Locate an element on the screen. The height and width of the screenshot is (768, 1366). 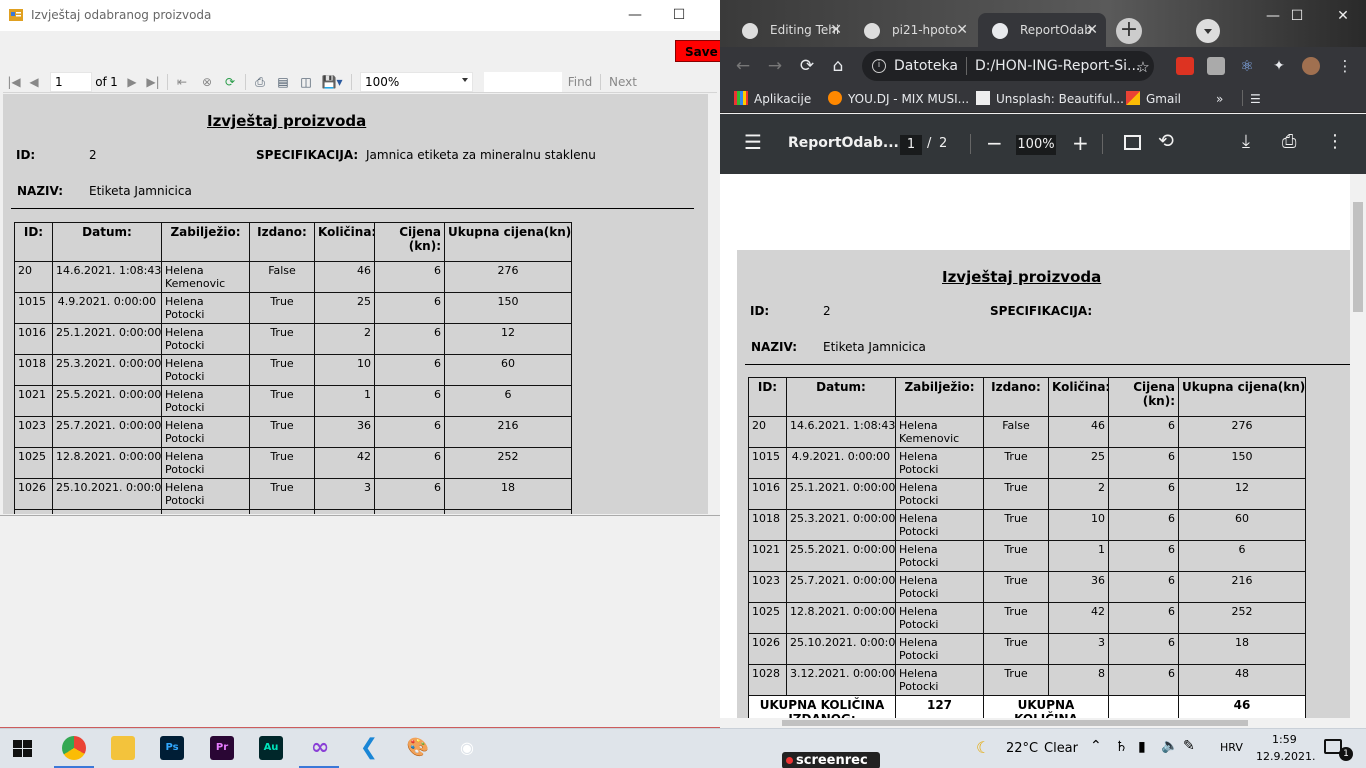
screenrec-badge: screenrec is located at coordinates (831, 760).